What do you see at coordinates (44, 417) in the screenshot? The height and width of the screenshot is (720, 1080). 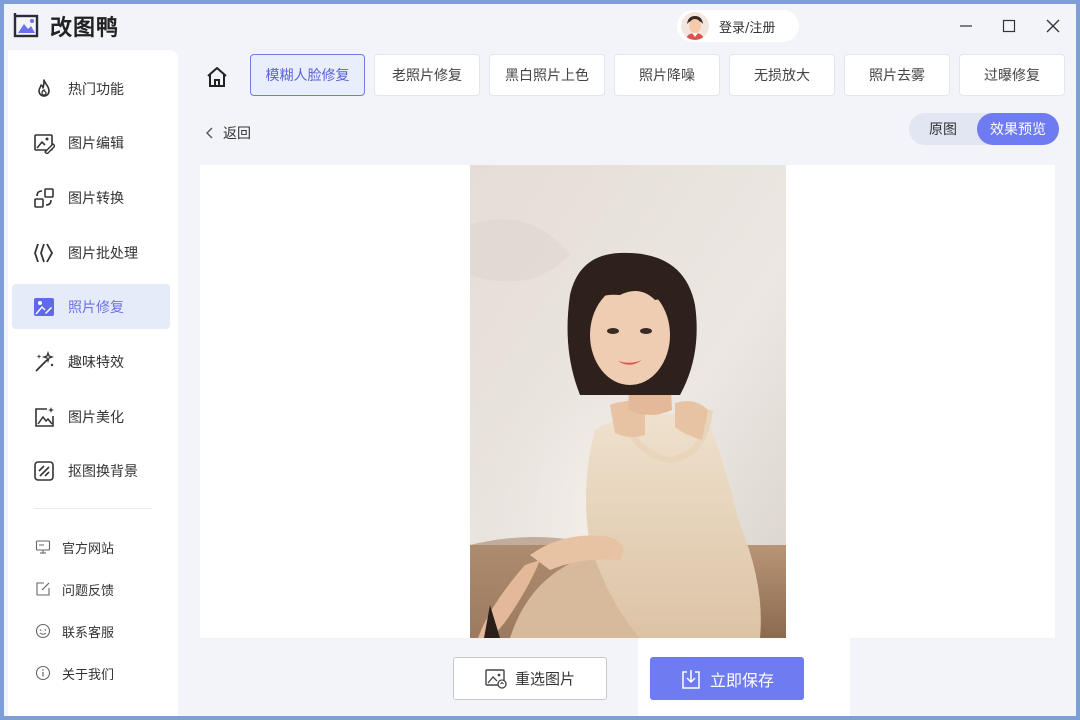 I see `beautify-icon` at bounding box center [44, 417].